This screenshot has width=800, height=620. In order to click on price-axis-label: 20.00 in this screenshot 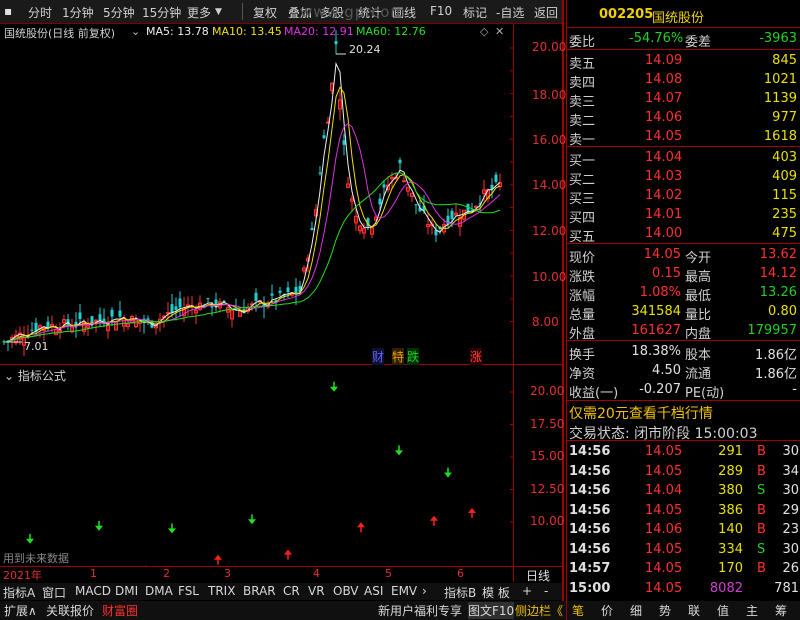, I will do `click(549, 47)`.